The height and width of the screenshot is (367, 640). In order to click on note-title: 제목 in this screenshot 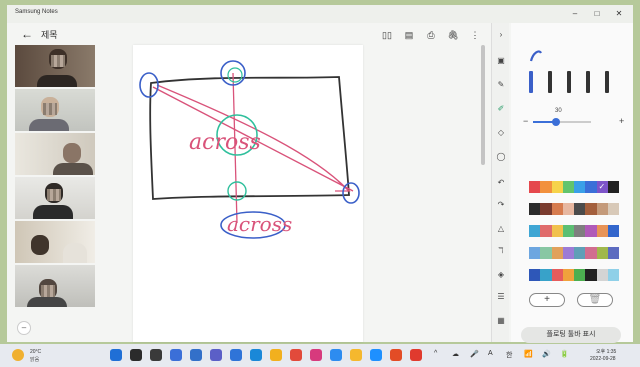, I will do `click(49, 34)`.